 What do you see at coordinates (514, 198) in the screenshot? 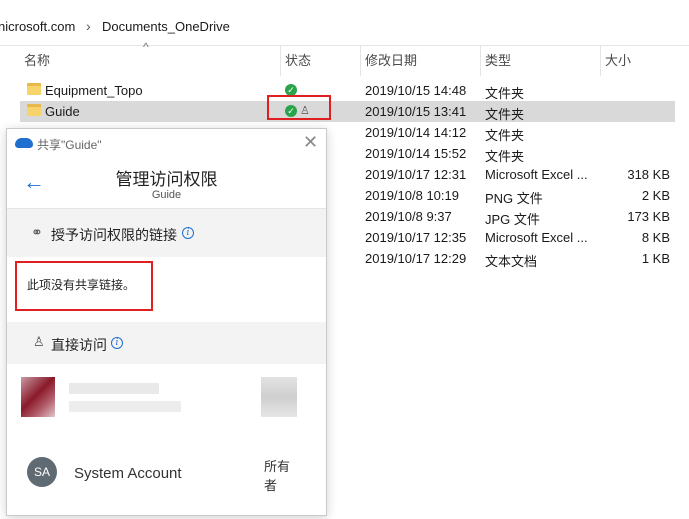
I see `file-type: PNG 文件` at bounding box center [514, 198].